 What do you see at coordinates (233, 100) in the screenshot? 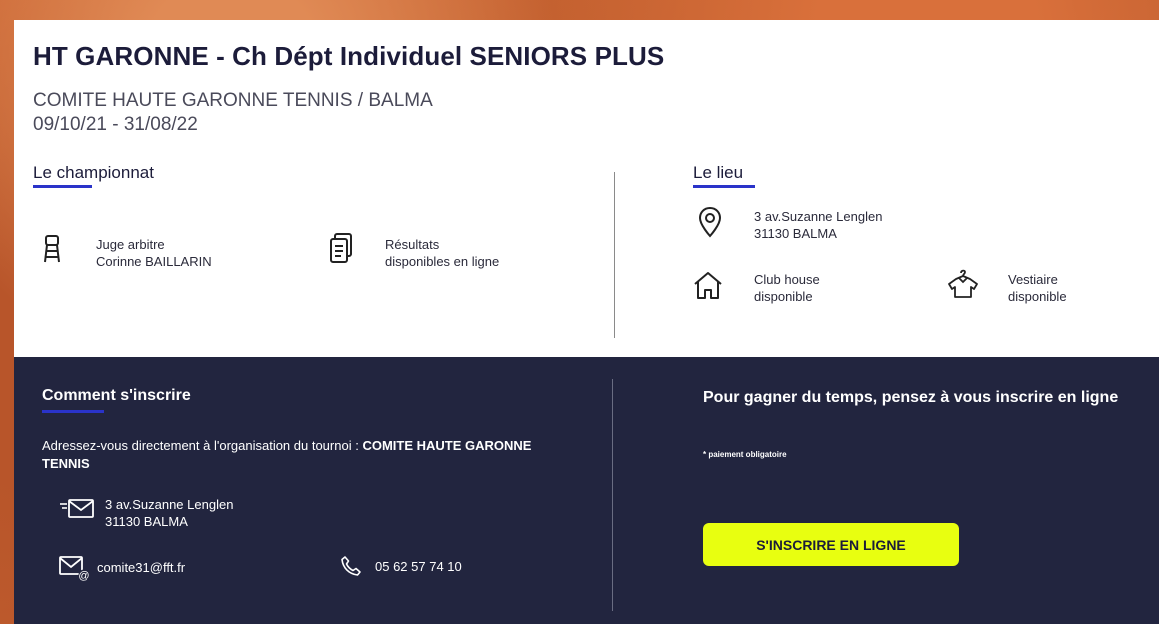
I see `organizer-label: COMITE HAUTE GARONNE TENNIS / BALMA` at bounding box center [233, 100].